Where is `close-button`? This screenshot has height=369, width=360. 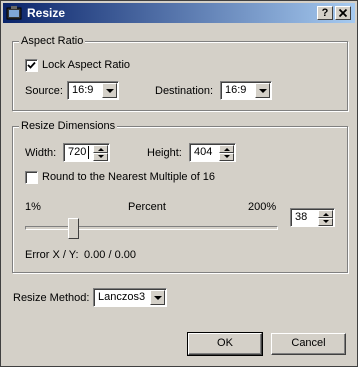
close-button is located at coordinates (343, 13).